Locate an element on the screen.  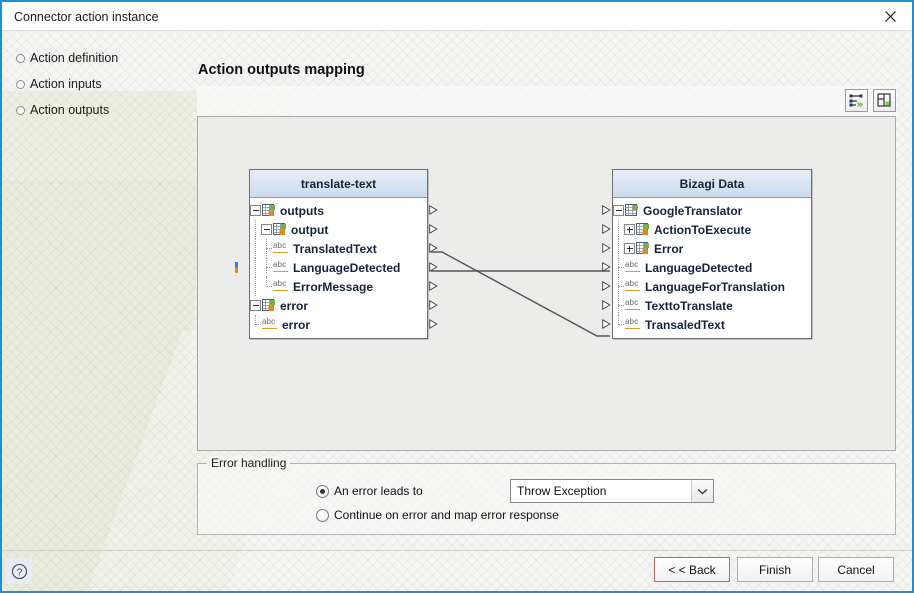
back-button: < < Back is located at coordinates (692, 569).